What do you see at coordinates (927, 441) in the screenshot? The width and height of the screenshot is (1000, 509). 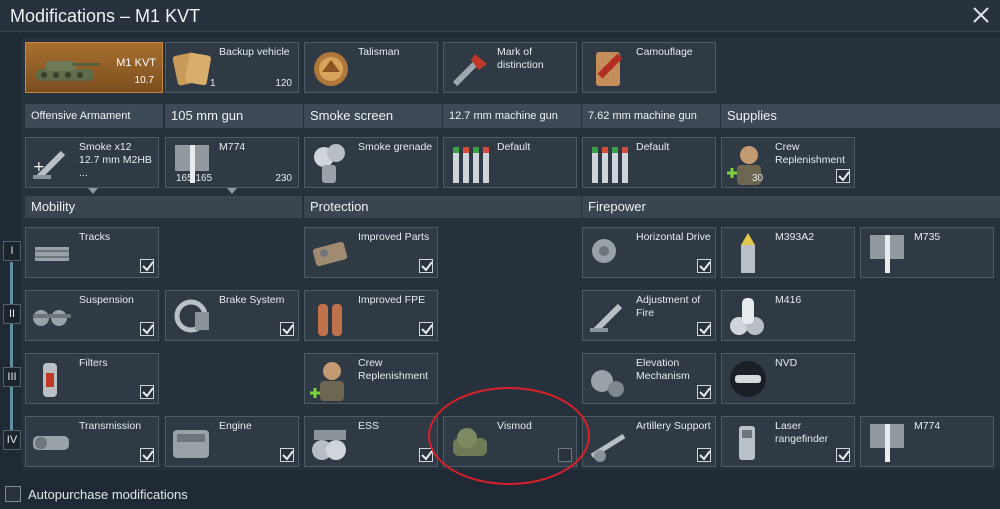 I see `mod-m774-card: M774` at bounding box center [927, 441].